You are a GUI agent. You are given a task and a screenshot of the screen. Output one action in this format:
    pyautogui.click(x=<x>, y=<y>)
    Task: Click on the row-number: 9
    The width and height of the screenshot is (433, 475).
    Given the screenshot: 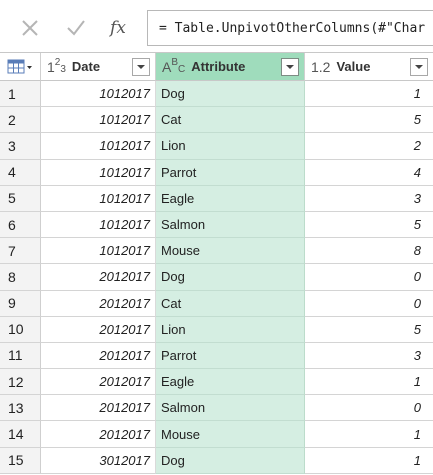 What is the action you would take?
    pyautogui.click(x=20, y=303)
    